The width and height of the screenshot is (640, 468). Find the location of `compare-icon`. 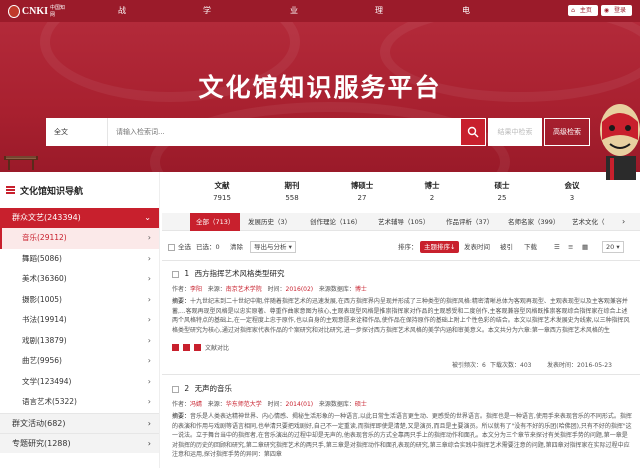

compare-icon is located at coordinates (197, 347).